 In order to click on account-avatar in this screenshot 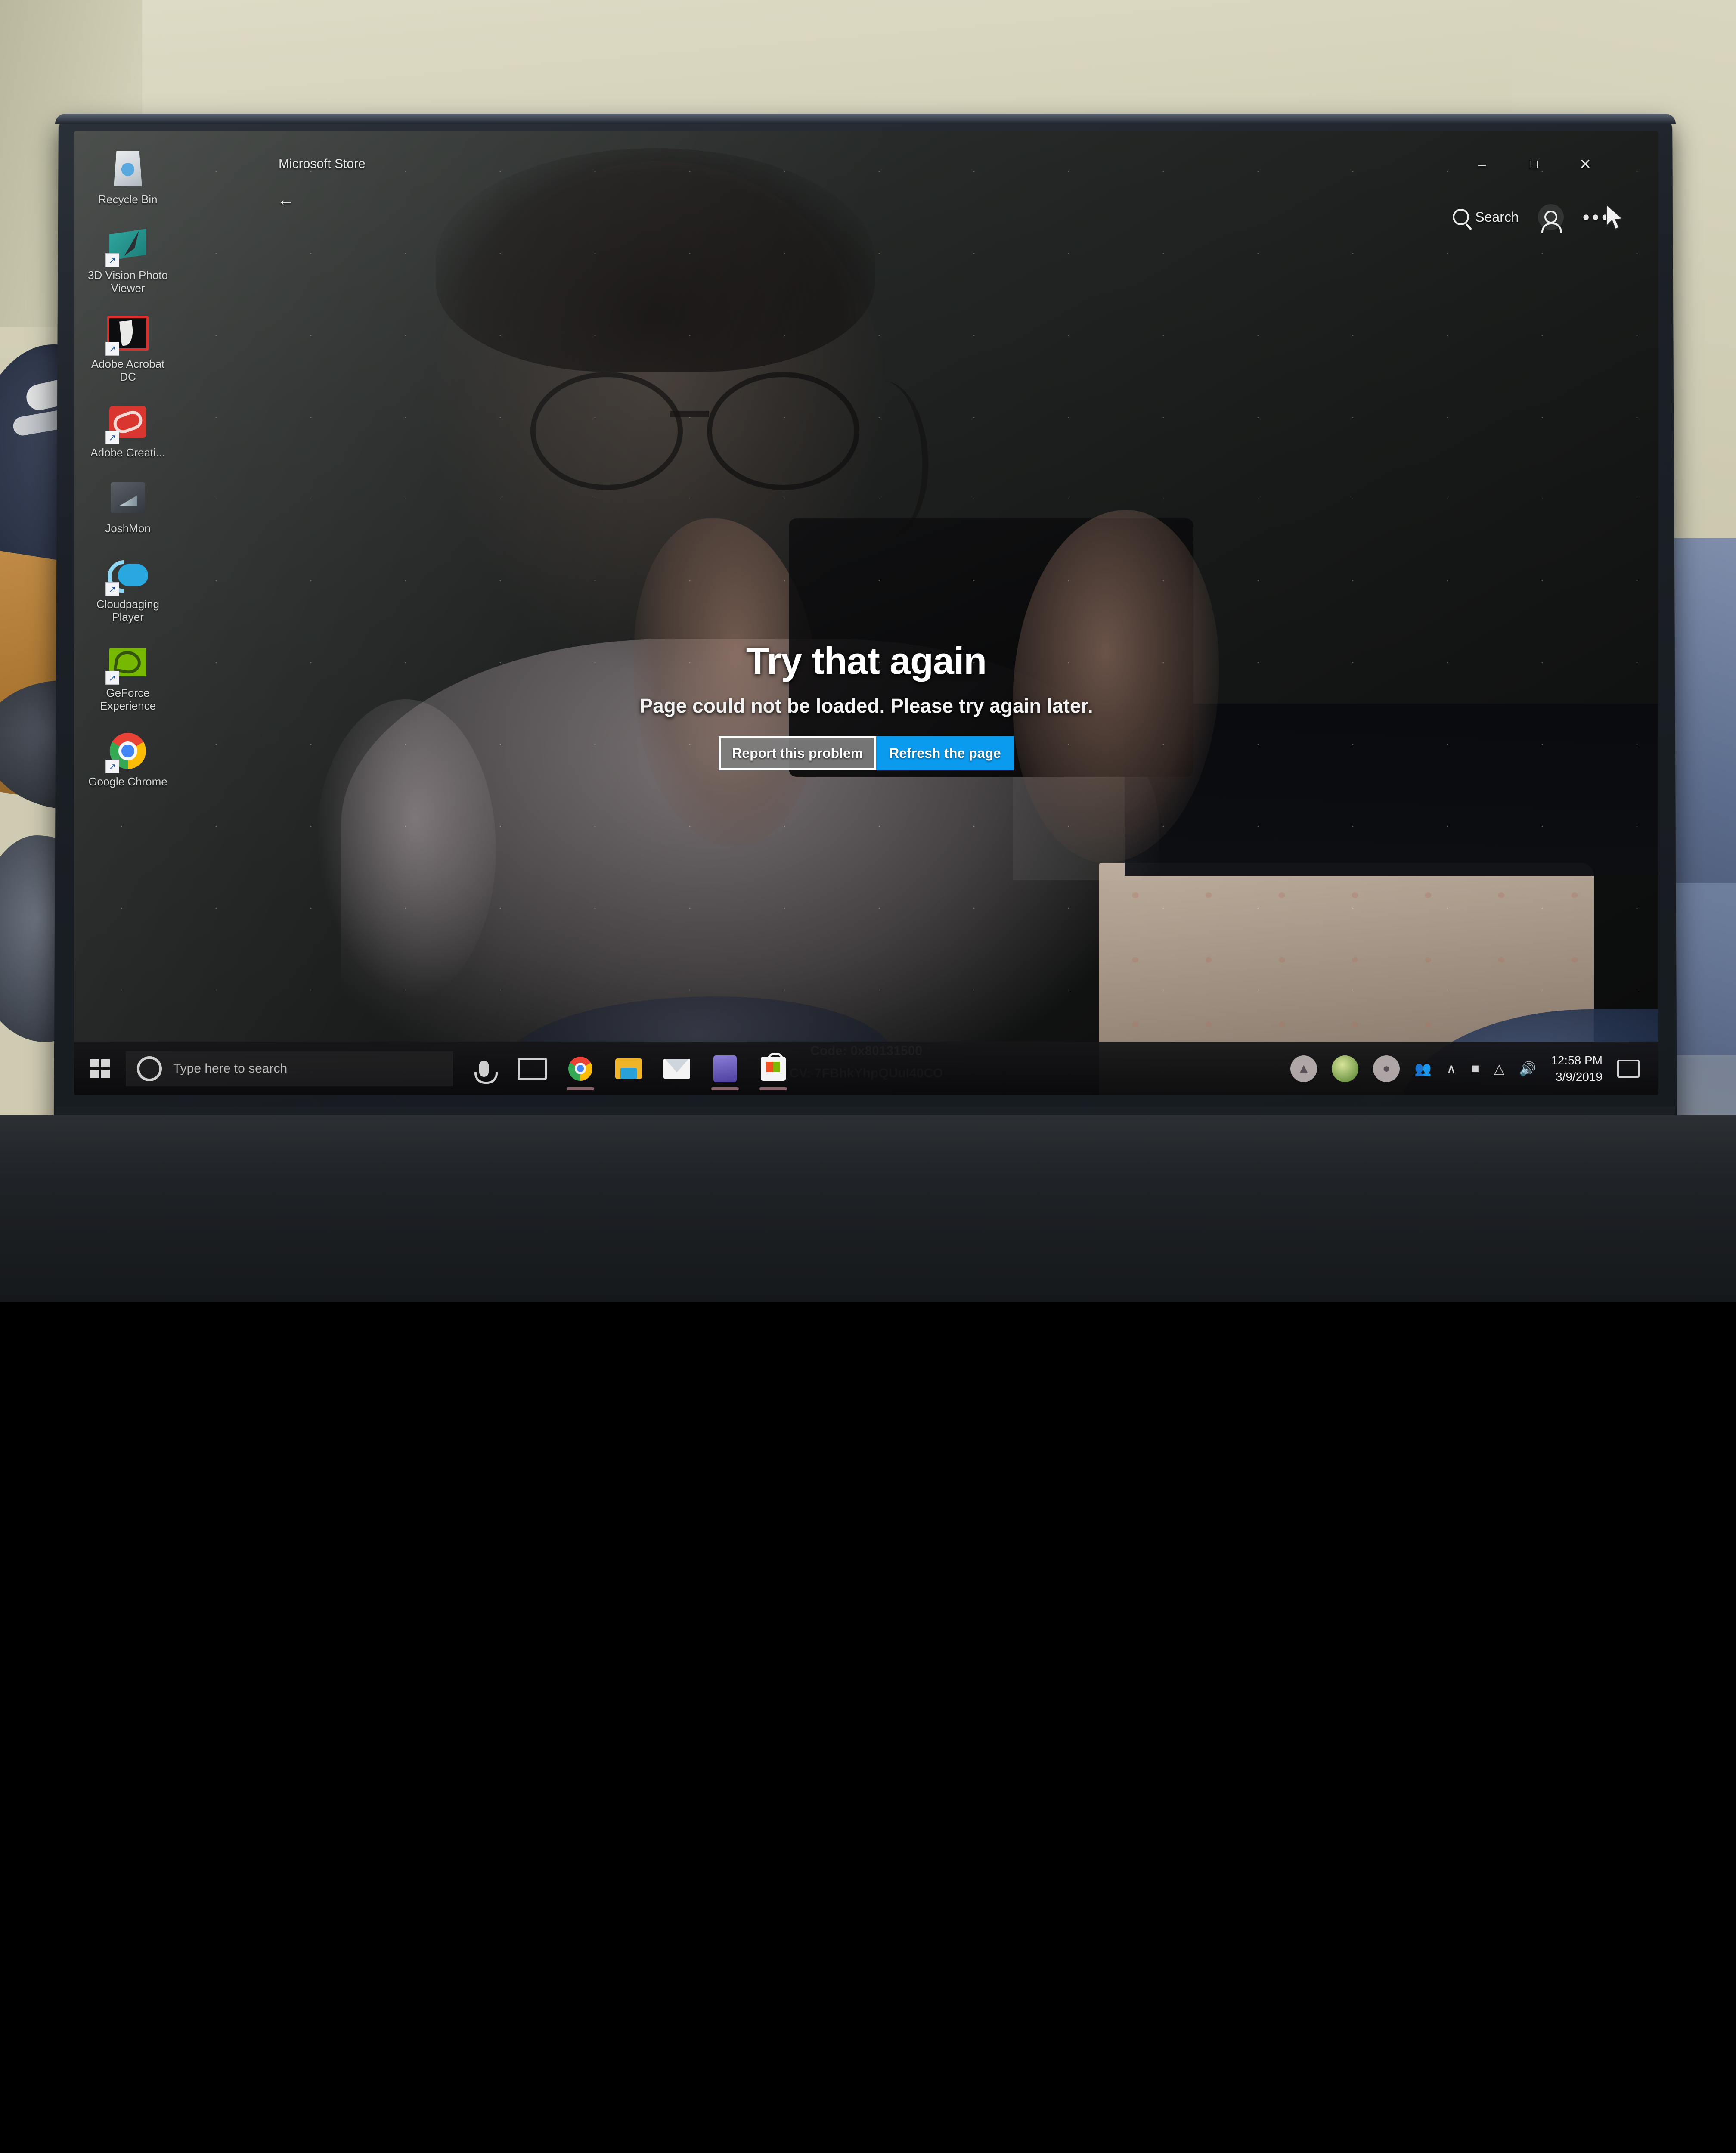, I will do `click(1551, 219)`.